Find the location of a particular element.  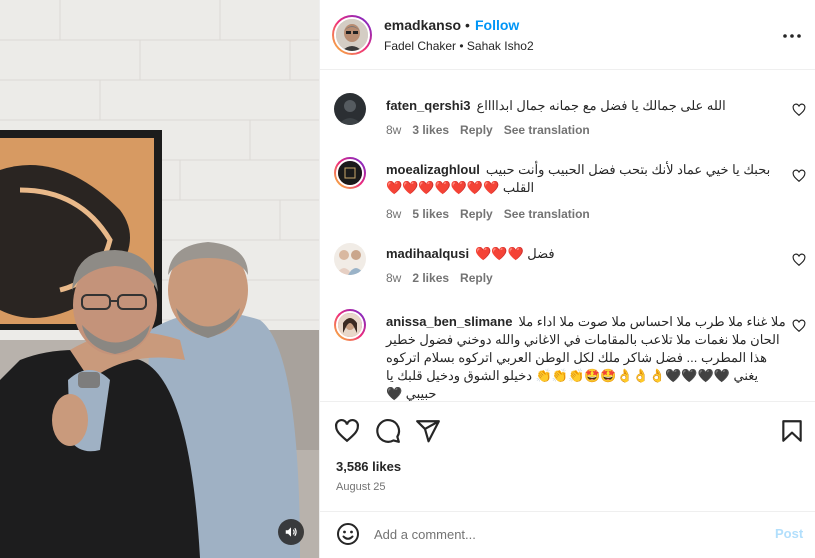

post-comment-button: Post is located at coordinates (789, 533).